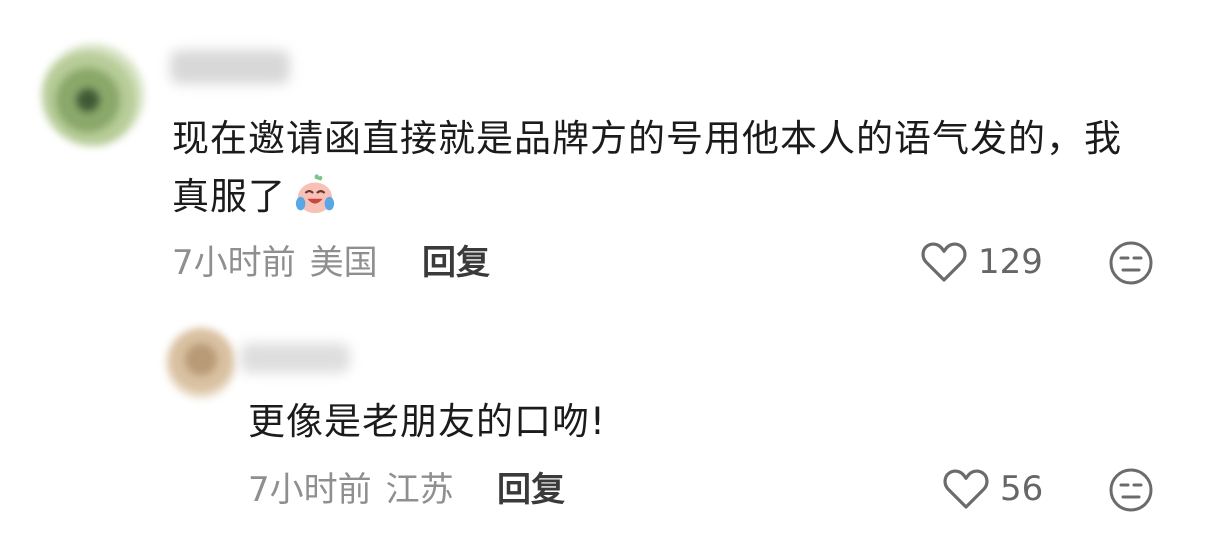 The width and height of the screenshot is (1220, 554). I want to click on comment-meta: 7小时前 美国, so click(275, 263).